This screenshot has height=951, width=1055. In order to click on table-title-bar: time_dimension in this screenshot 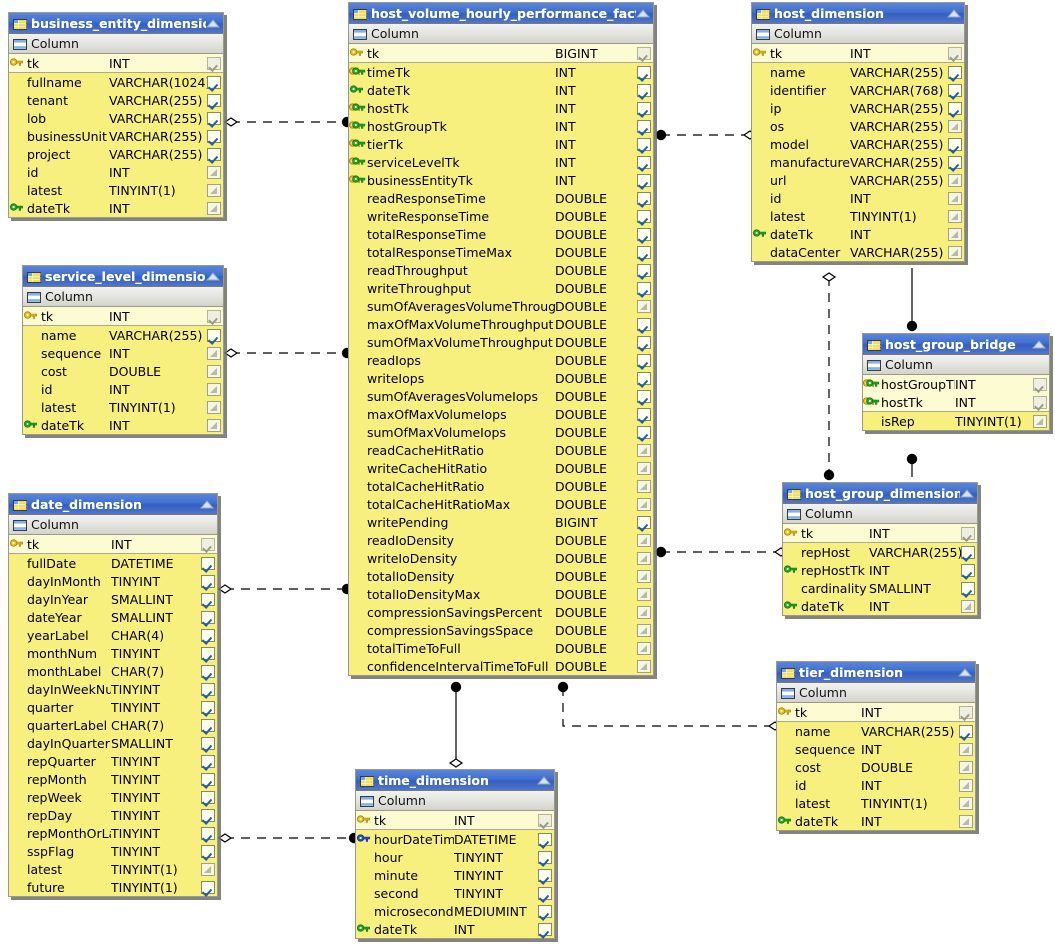, I will do `click(455, 780)`.